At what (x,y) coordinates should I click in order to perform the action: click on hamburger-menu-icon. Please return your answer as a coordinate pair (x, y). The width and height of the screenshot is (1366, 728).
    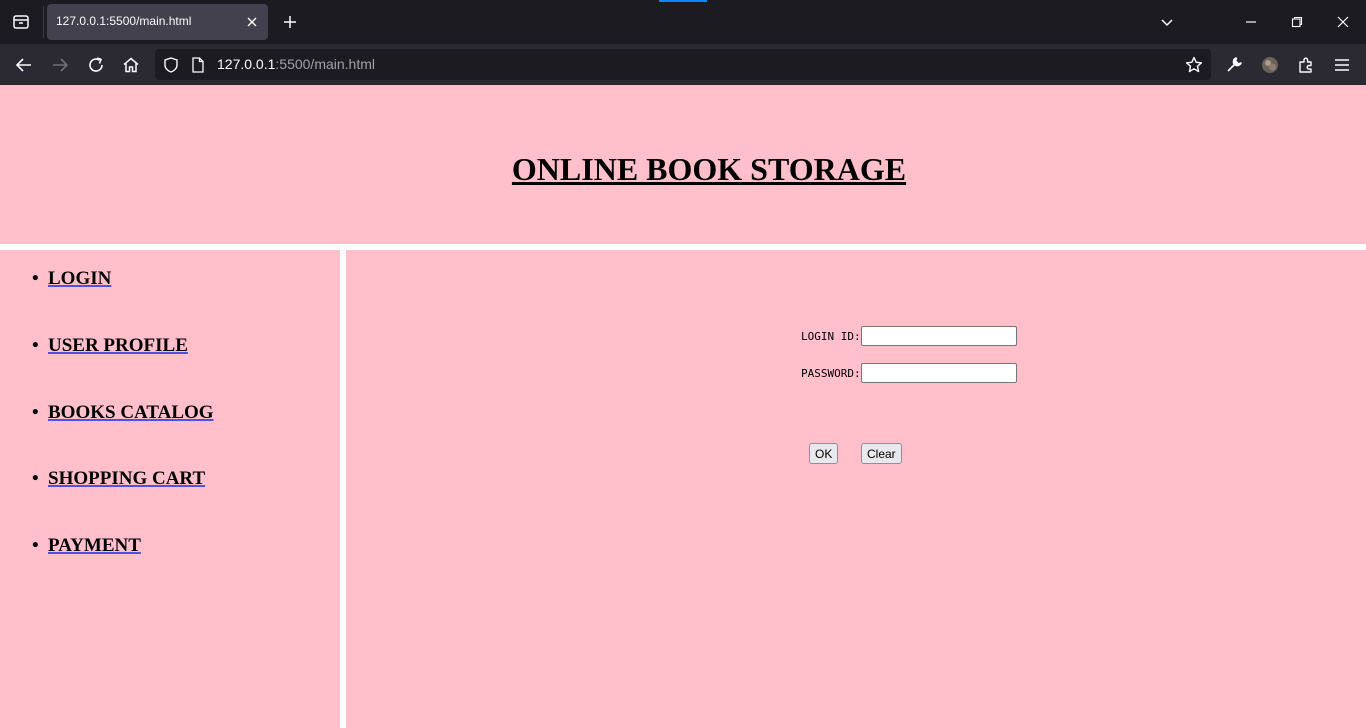
    Looking at the image, I should click on (1342, 65).